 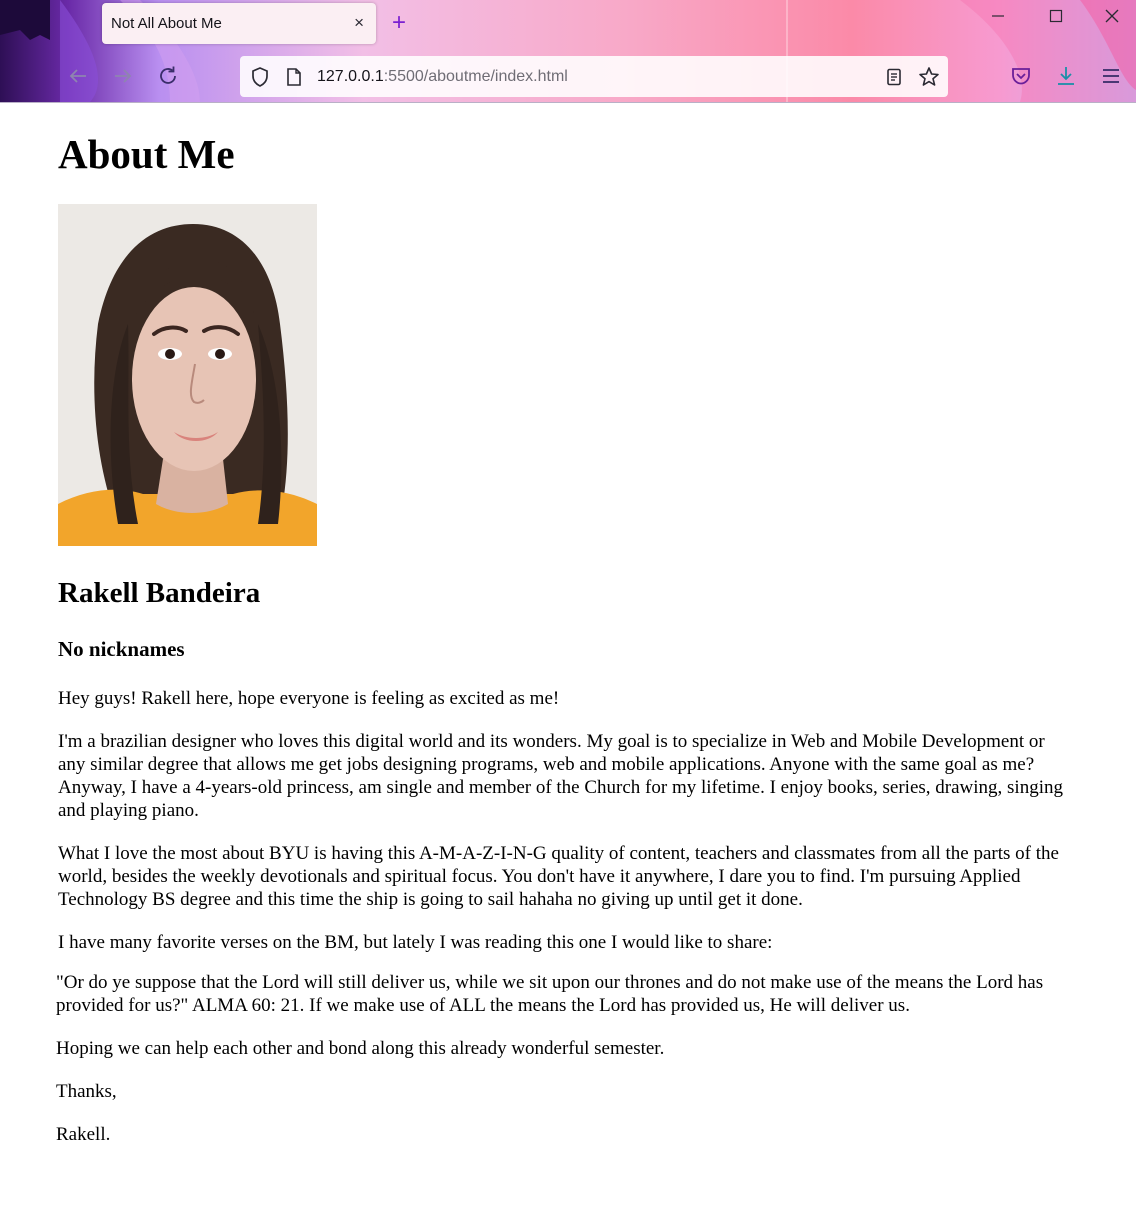 What do you see at coordinates (123, 76) in the screenshot?
I see `forward-arrow-icon` at bounding box center [123, 76].